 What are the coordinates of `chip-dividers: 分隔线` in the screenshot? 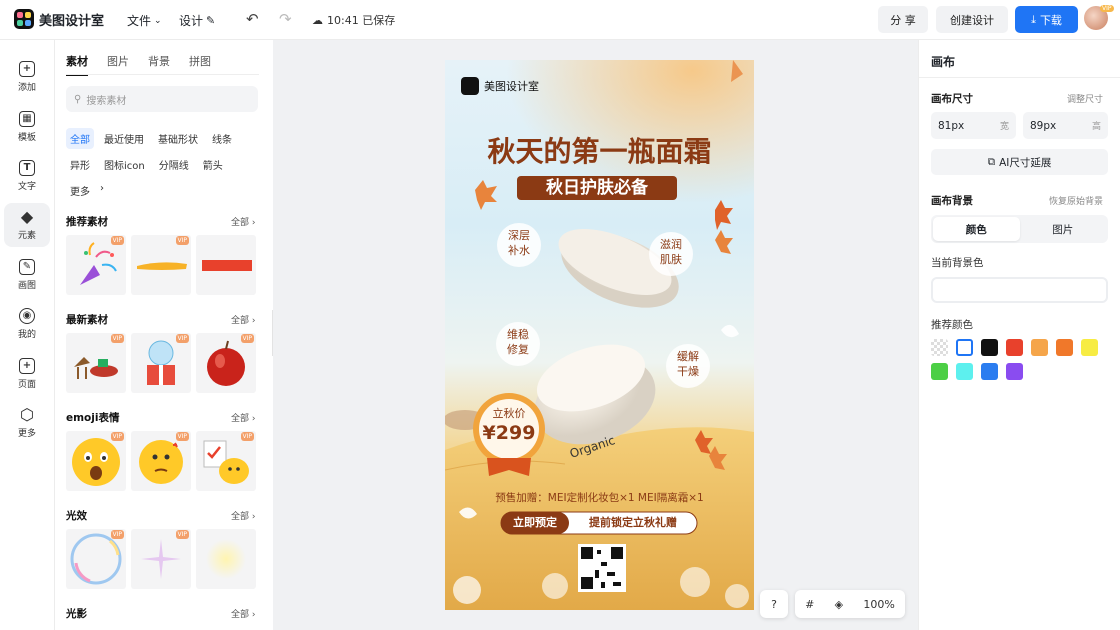 It's located at (174, 164).